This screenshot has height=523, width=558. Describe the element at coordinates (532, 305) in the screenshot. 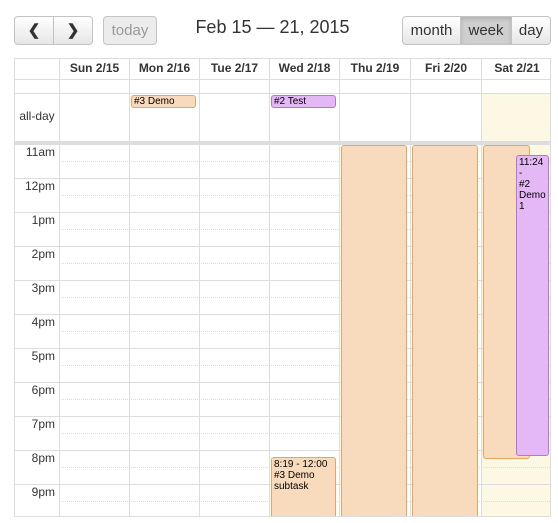

I see `timed-event: 11:24 - #2 Demo 1` at that location.